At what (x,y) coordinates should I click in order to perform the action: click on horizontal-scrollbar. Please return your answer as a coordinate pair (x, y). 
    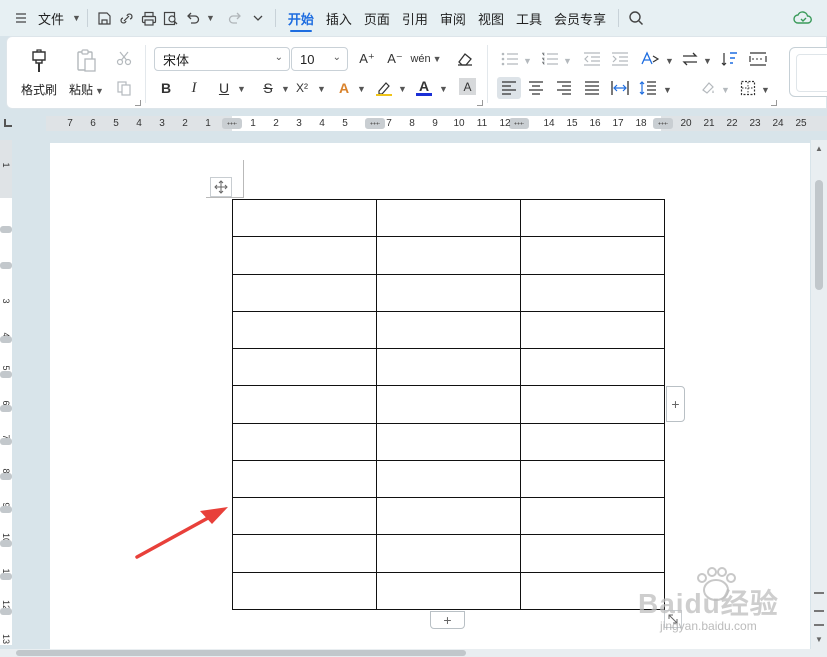
    Looking at the image, I should click on (413, 653).